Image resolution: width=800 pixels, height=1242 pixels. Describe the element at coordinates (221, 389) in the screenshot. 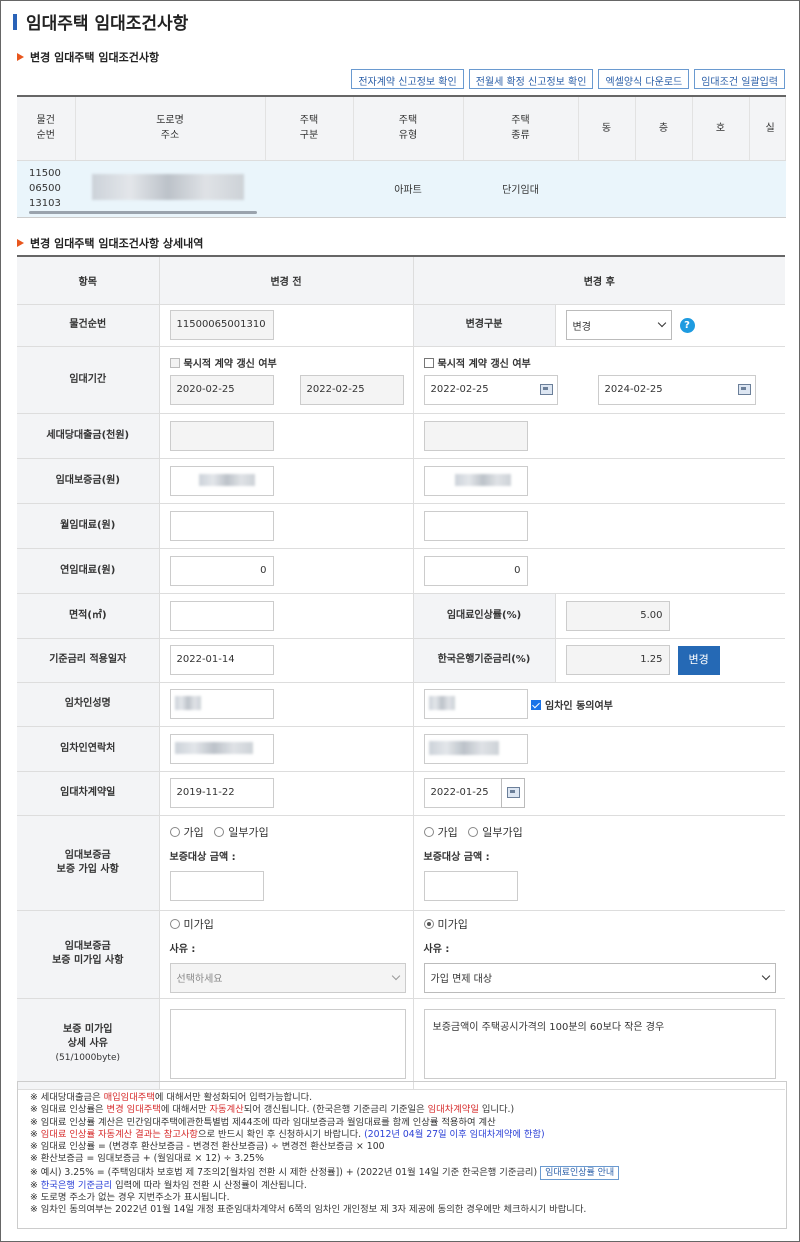

I see `before-start-date: 2020-02-25` at that location.